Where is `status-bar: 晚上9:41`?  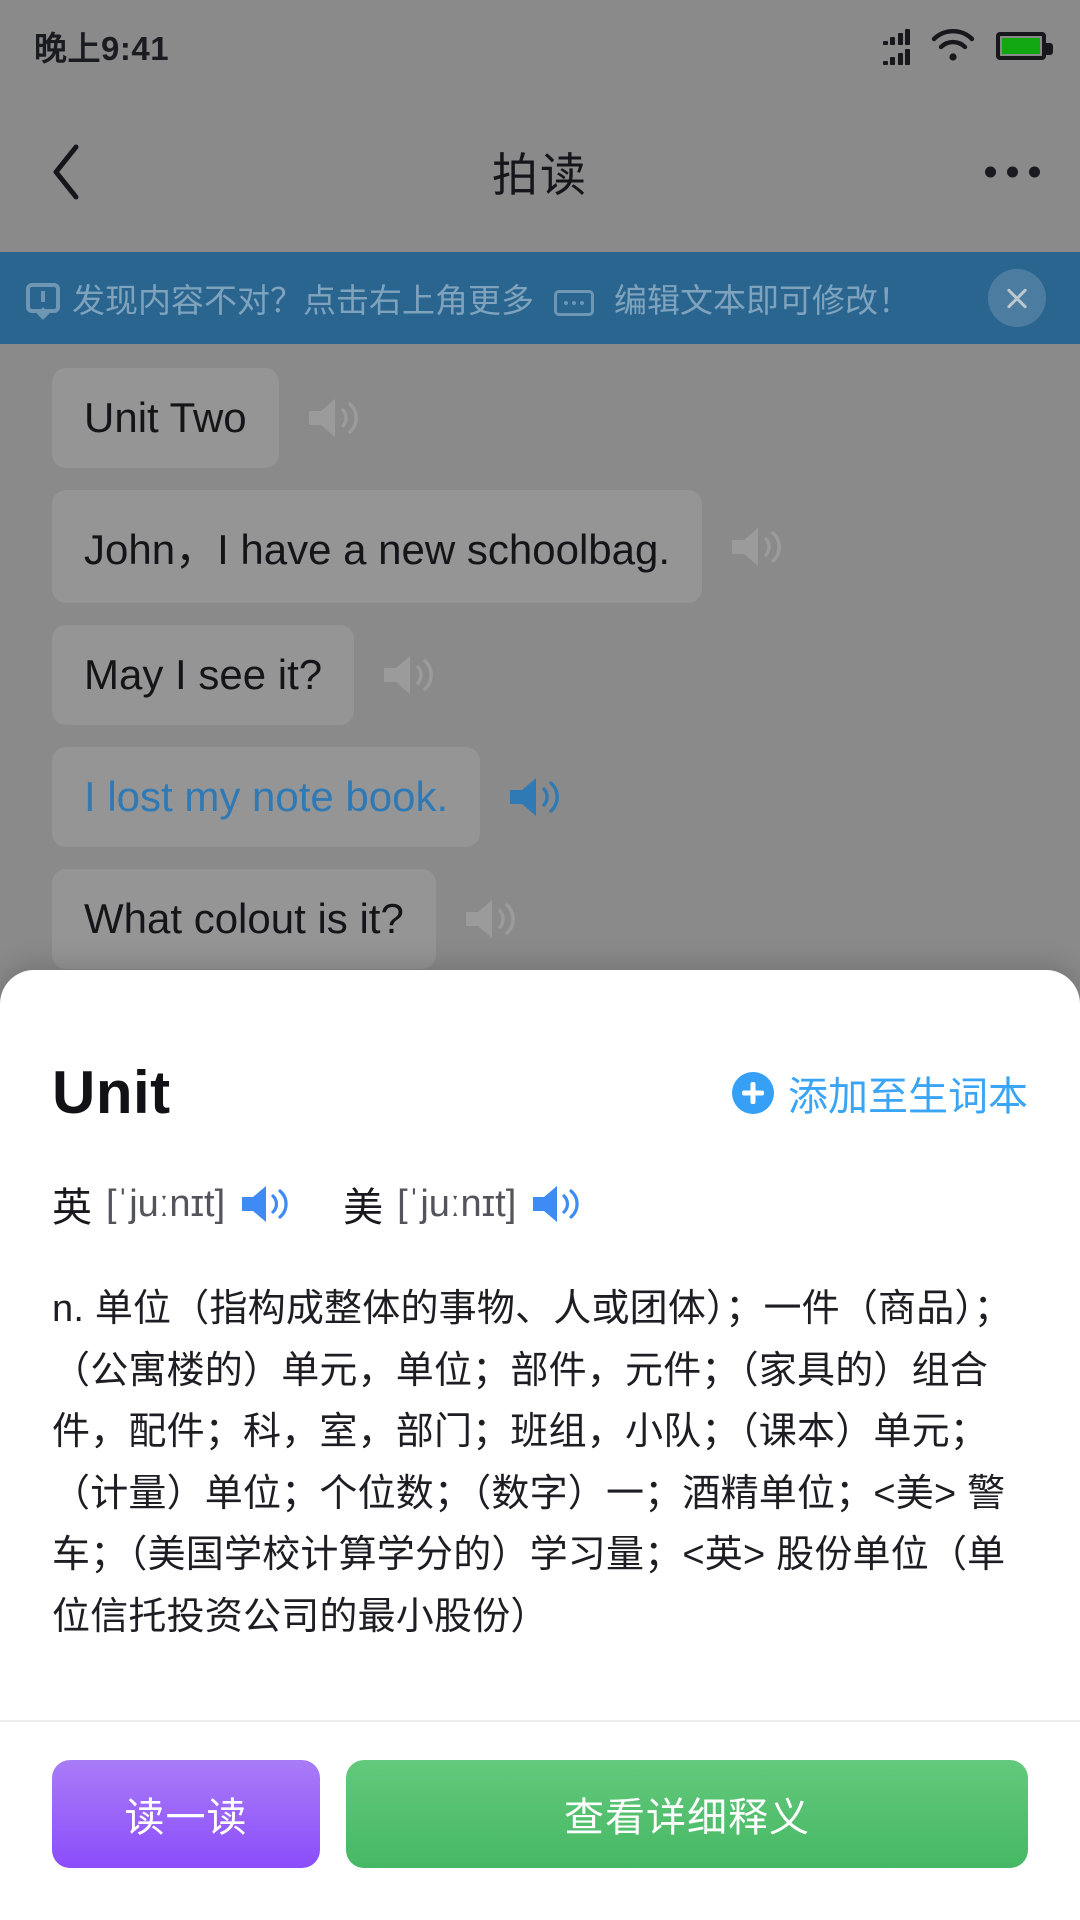 status-bar: 晚上9:41 is located at coordinates (540, 46).